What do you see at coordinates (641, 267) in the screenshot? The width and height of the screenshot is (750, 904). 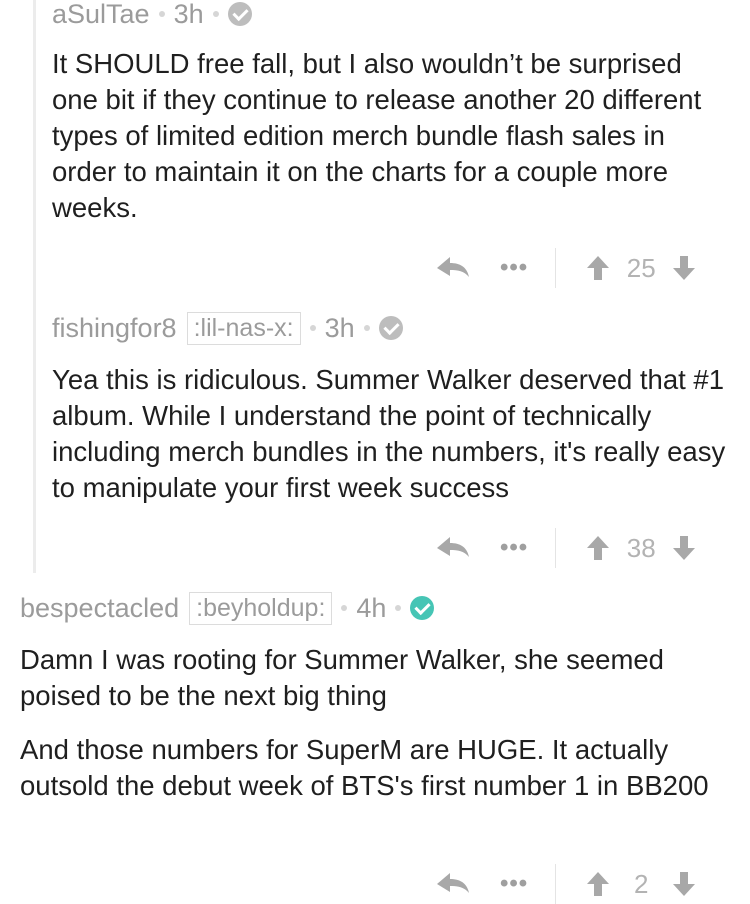 I see `score: 25` at bounding box center [641, 267].